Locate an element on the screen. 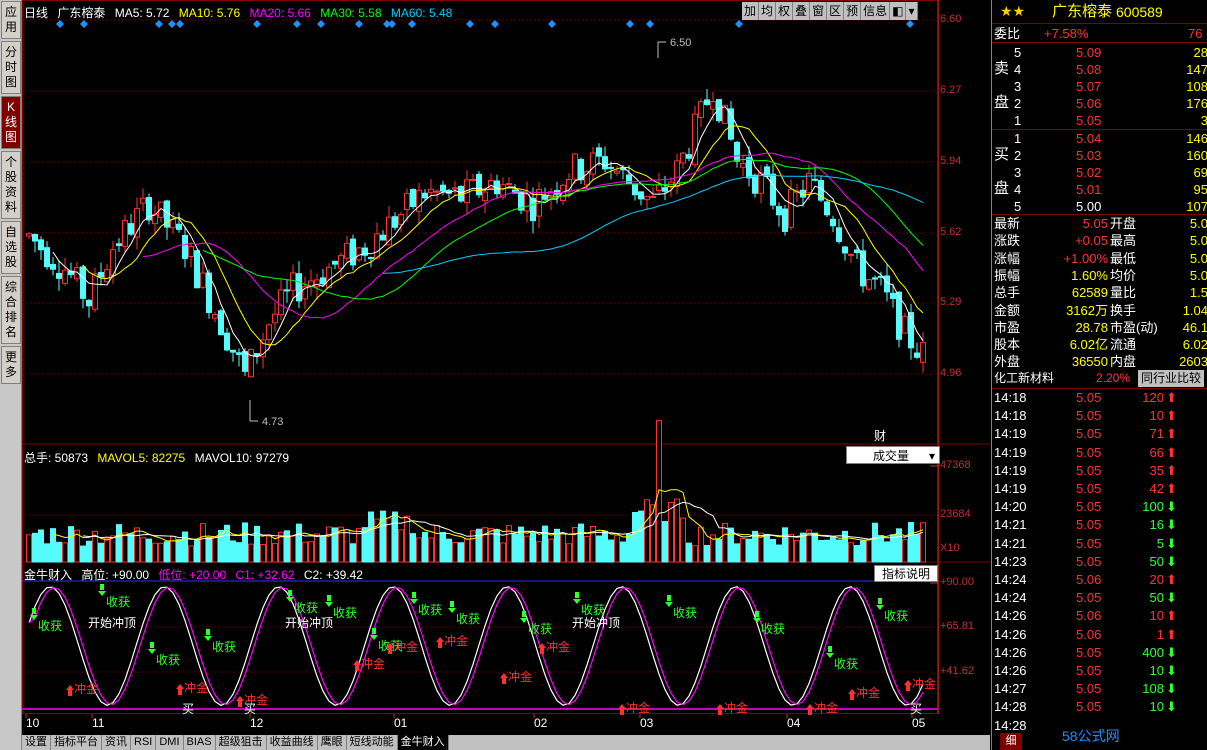 This screenshot has width=1207, height=750. volume-dropdown: 成交量 ▾ is located at coordinates (893, 455).